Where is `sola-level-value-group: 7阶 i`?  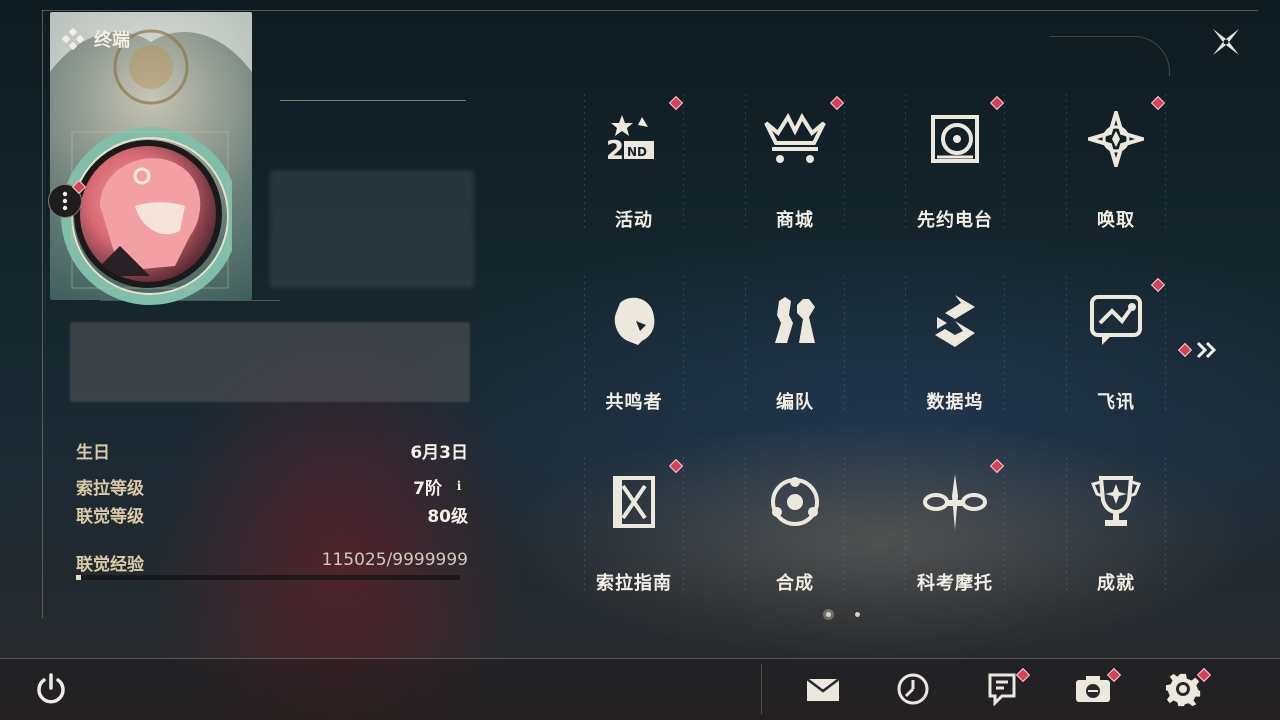 sola-level-value-group: 7阶 i is located at coordinates (440, 486).